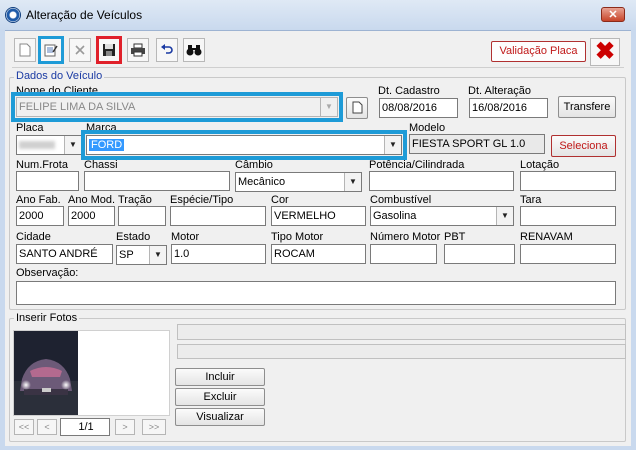 Image resolution: width=636 pixels, height=450 pixels. Describe the element at coordinates (84, 15) in the screenshot. I see `window-title: Alteração de Veículos` at that location.